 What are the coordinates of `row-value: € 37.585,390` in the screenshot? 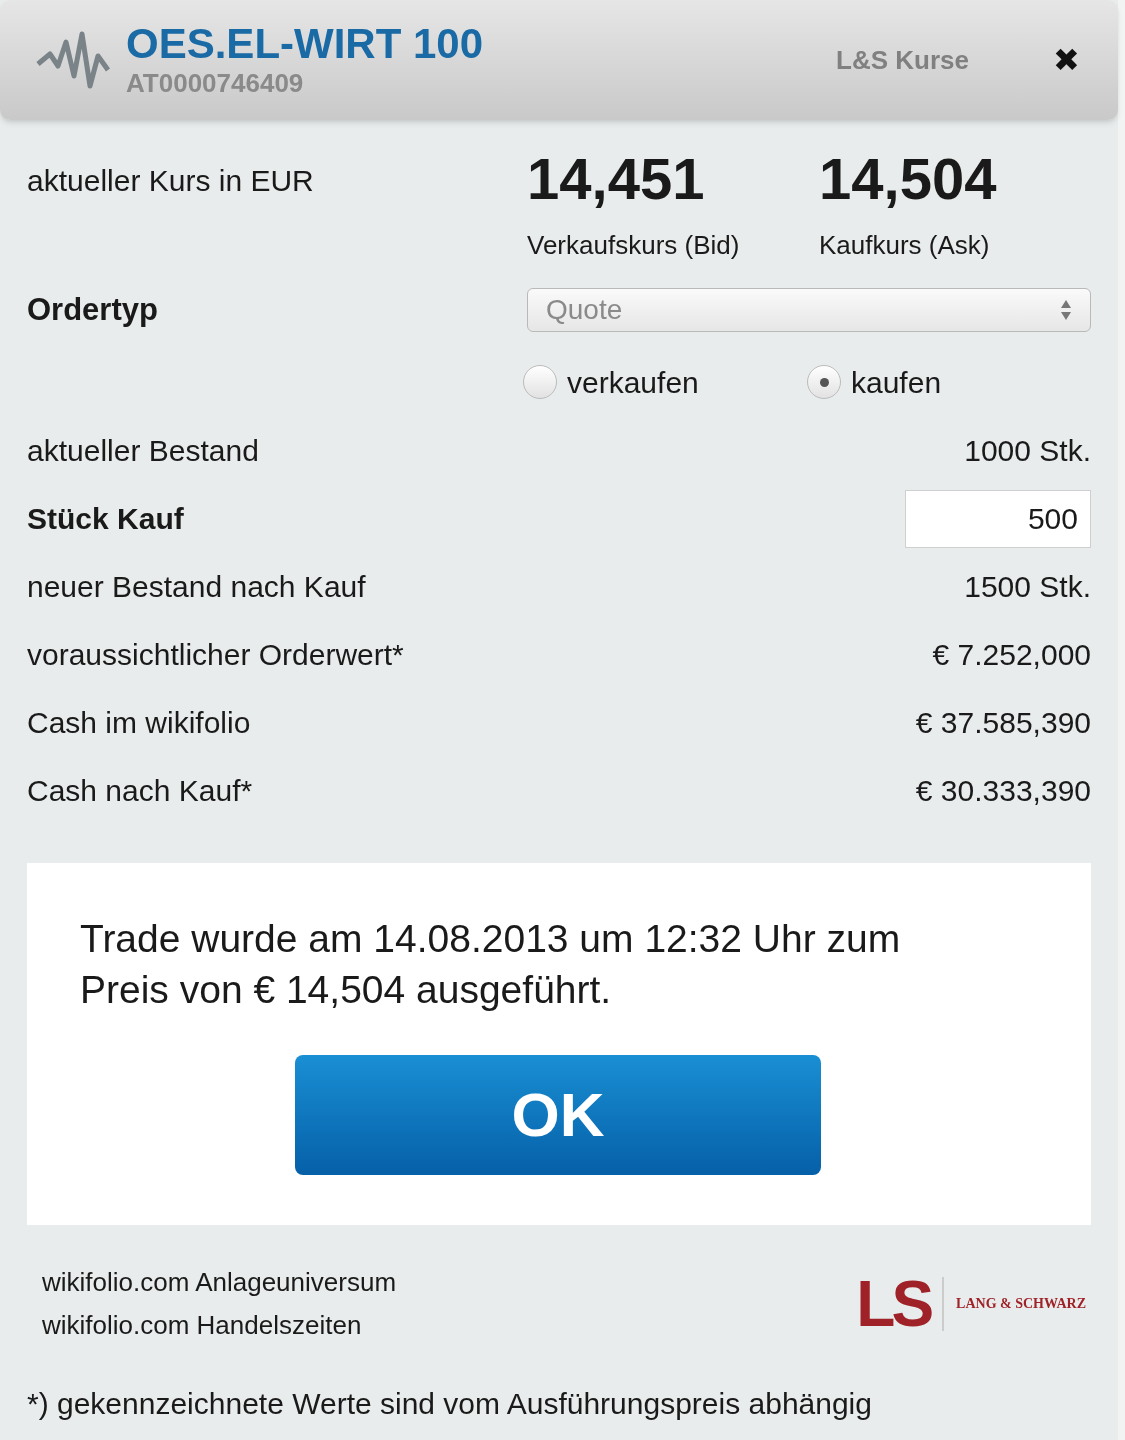 It's located at (1003, 723).